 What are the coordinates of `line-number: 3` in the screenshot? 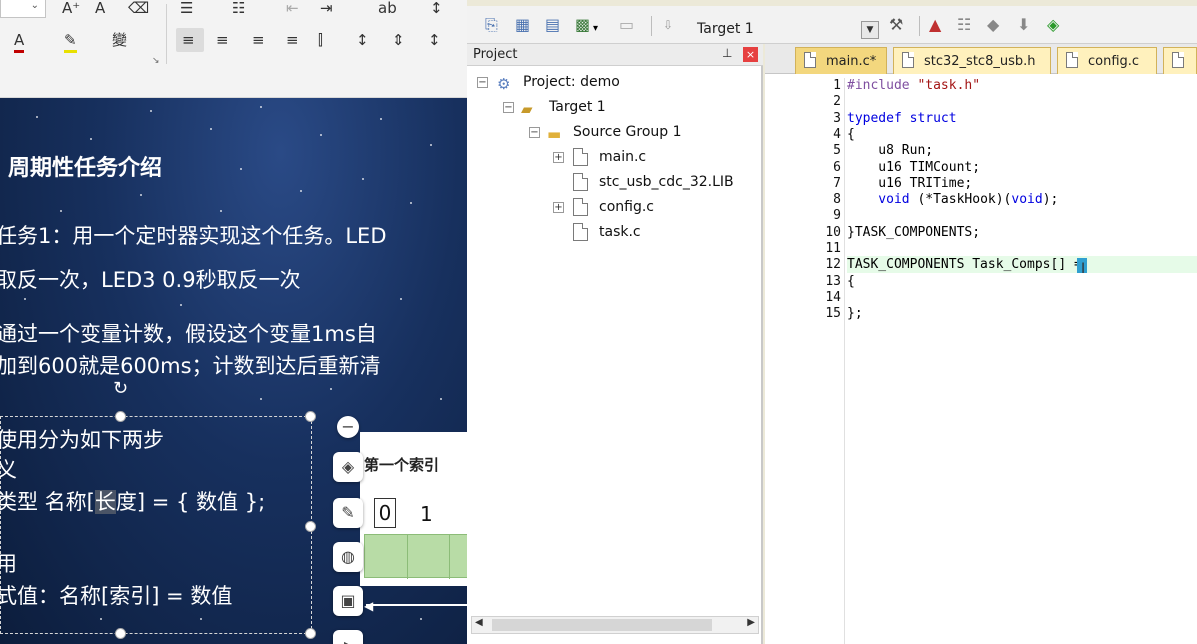 It's located at (837, 118).